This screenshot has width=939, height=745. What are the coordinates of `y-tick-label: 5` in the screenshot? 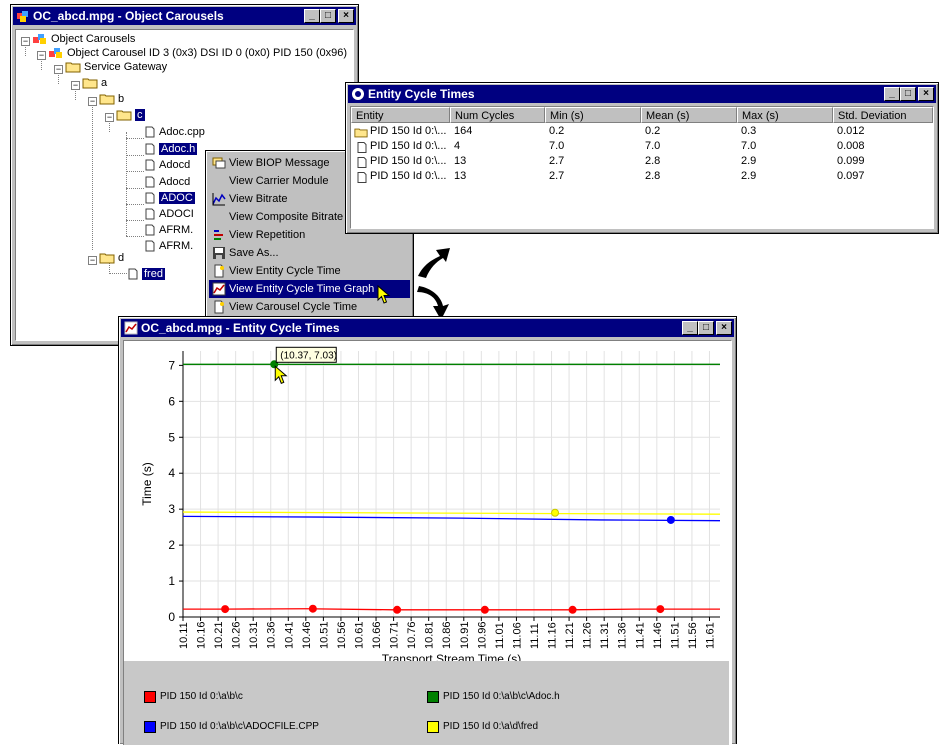 It's located at (171, 437).